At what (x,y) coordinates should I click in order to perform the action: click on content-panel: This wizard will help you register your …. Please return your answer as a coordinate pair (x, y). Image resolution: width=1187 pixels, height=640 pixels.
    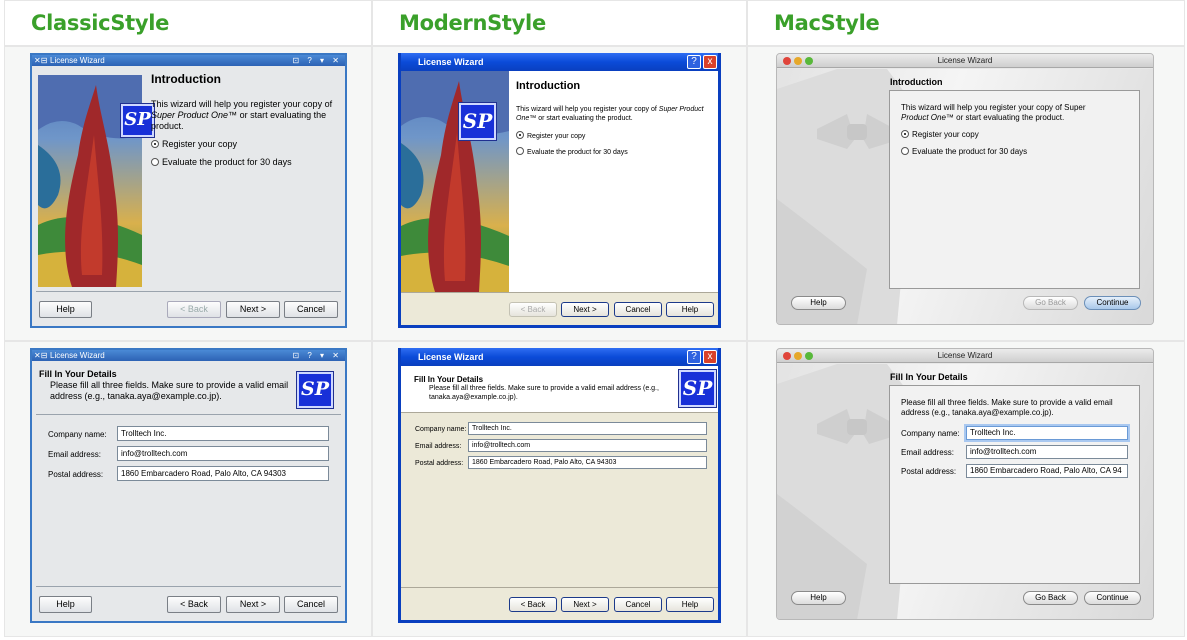
    Looking at the image, I should click on (1014, 189).